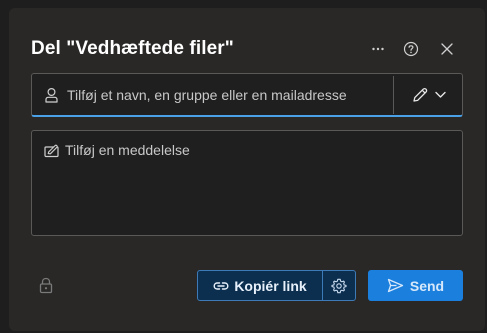 The image size is (487, 333). I want to click on lock-icon, so click(46, 285).